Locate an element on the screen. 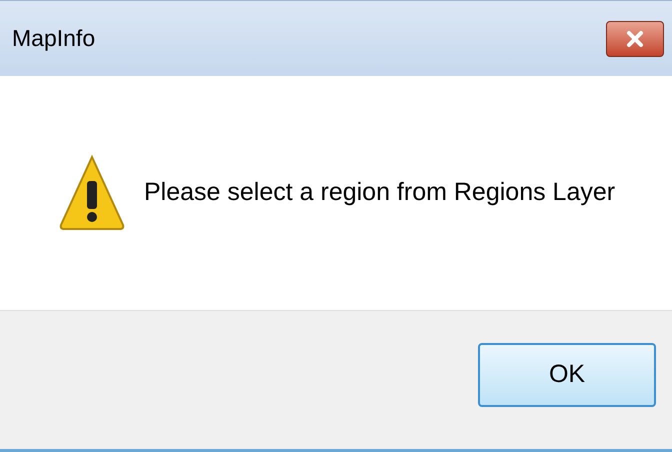 This screenshot has height=452, width=672. close-icon is located at coordinates (635, 39).